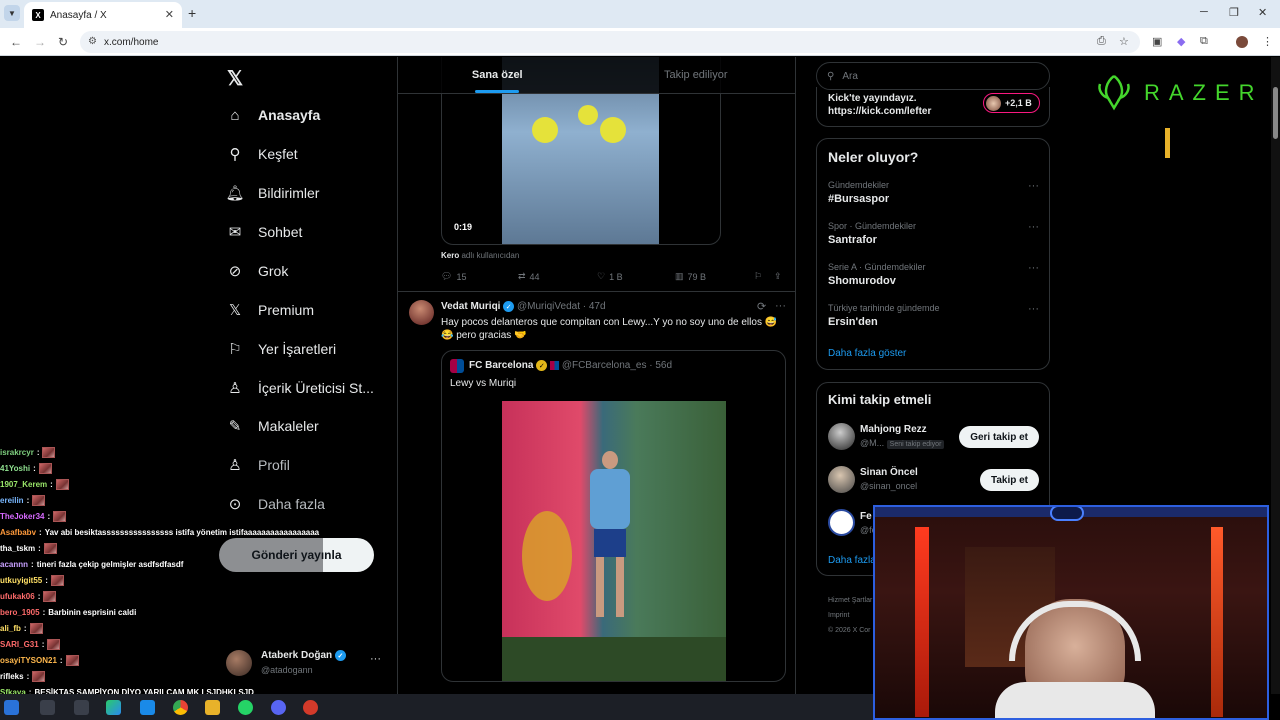 The height and width of the screenshot is (720, 1280). Describe the element at coordinates (165, 452) in the screenshot. I see `chat-line: israkrcyr:` at that location.